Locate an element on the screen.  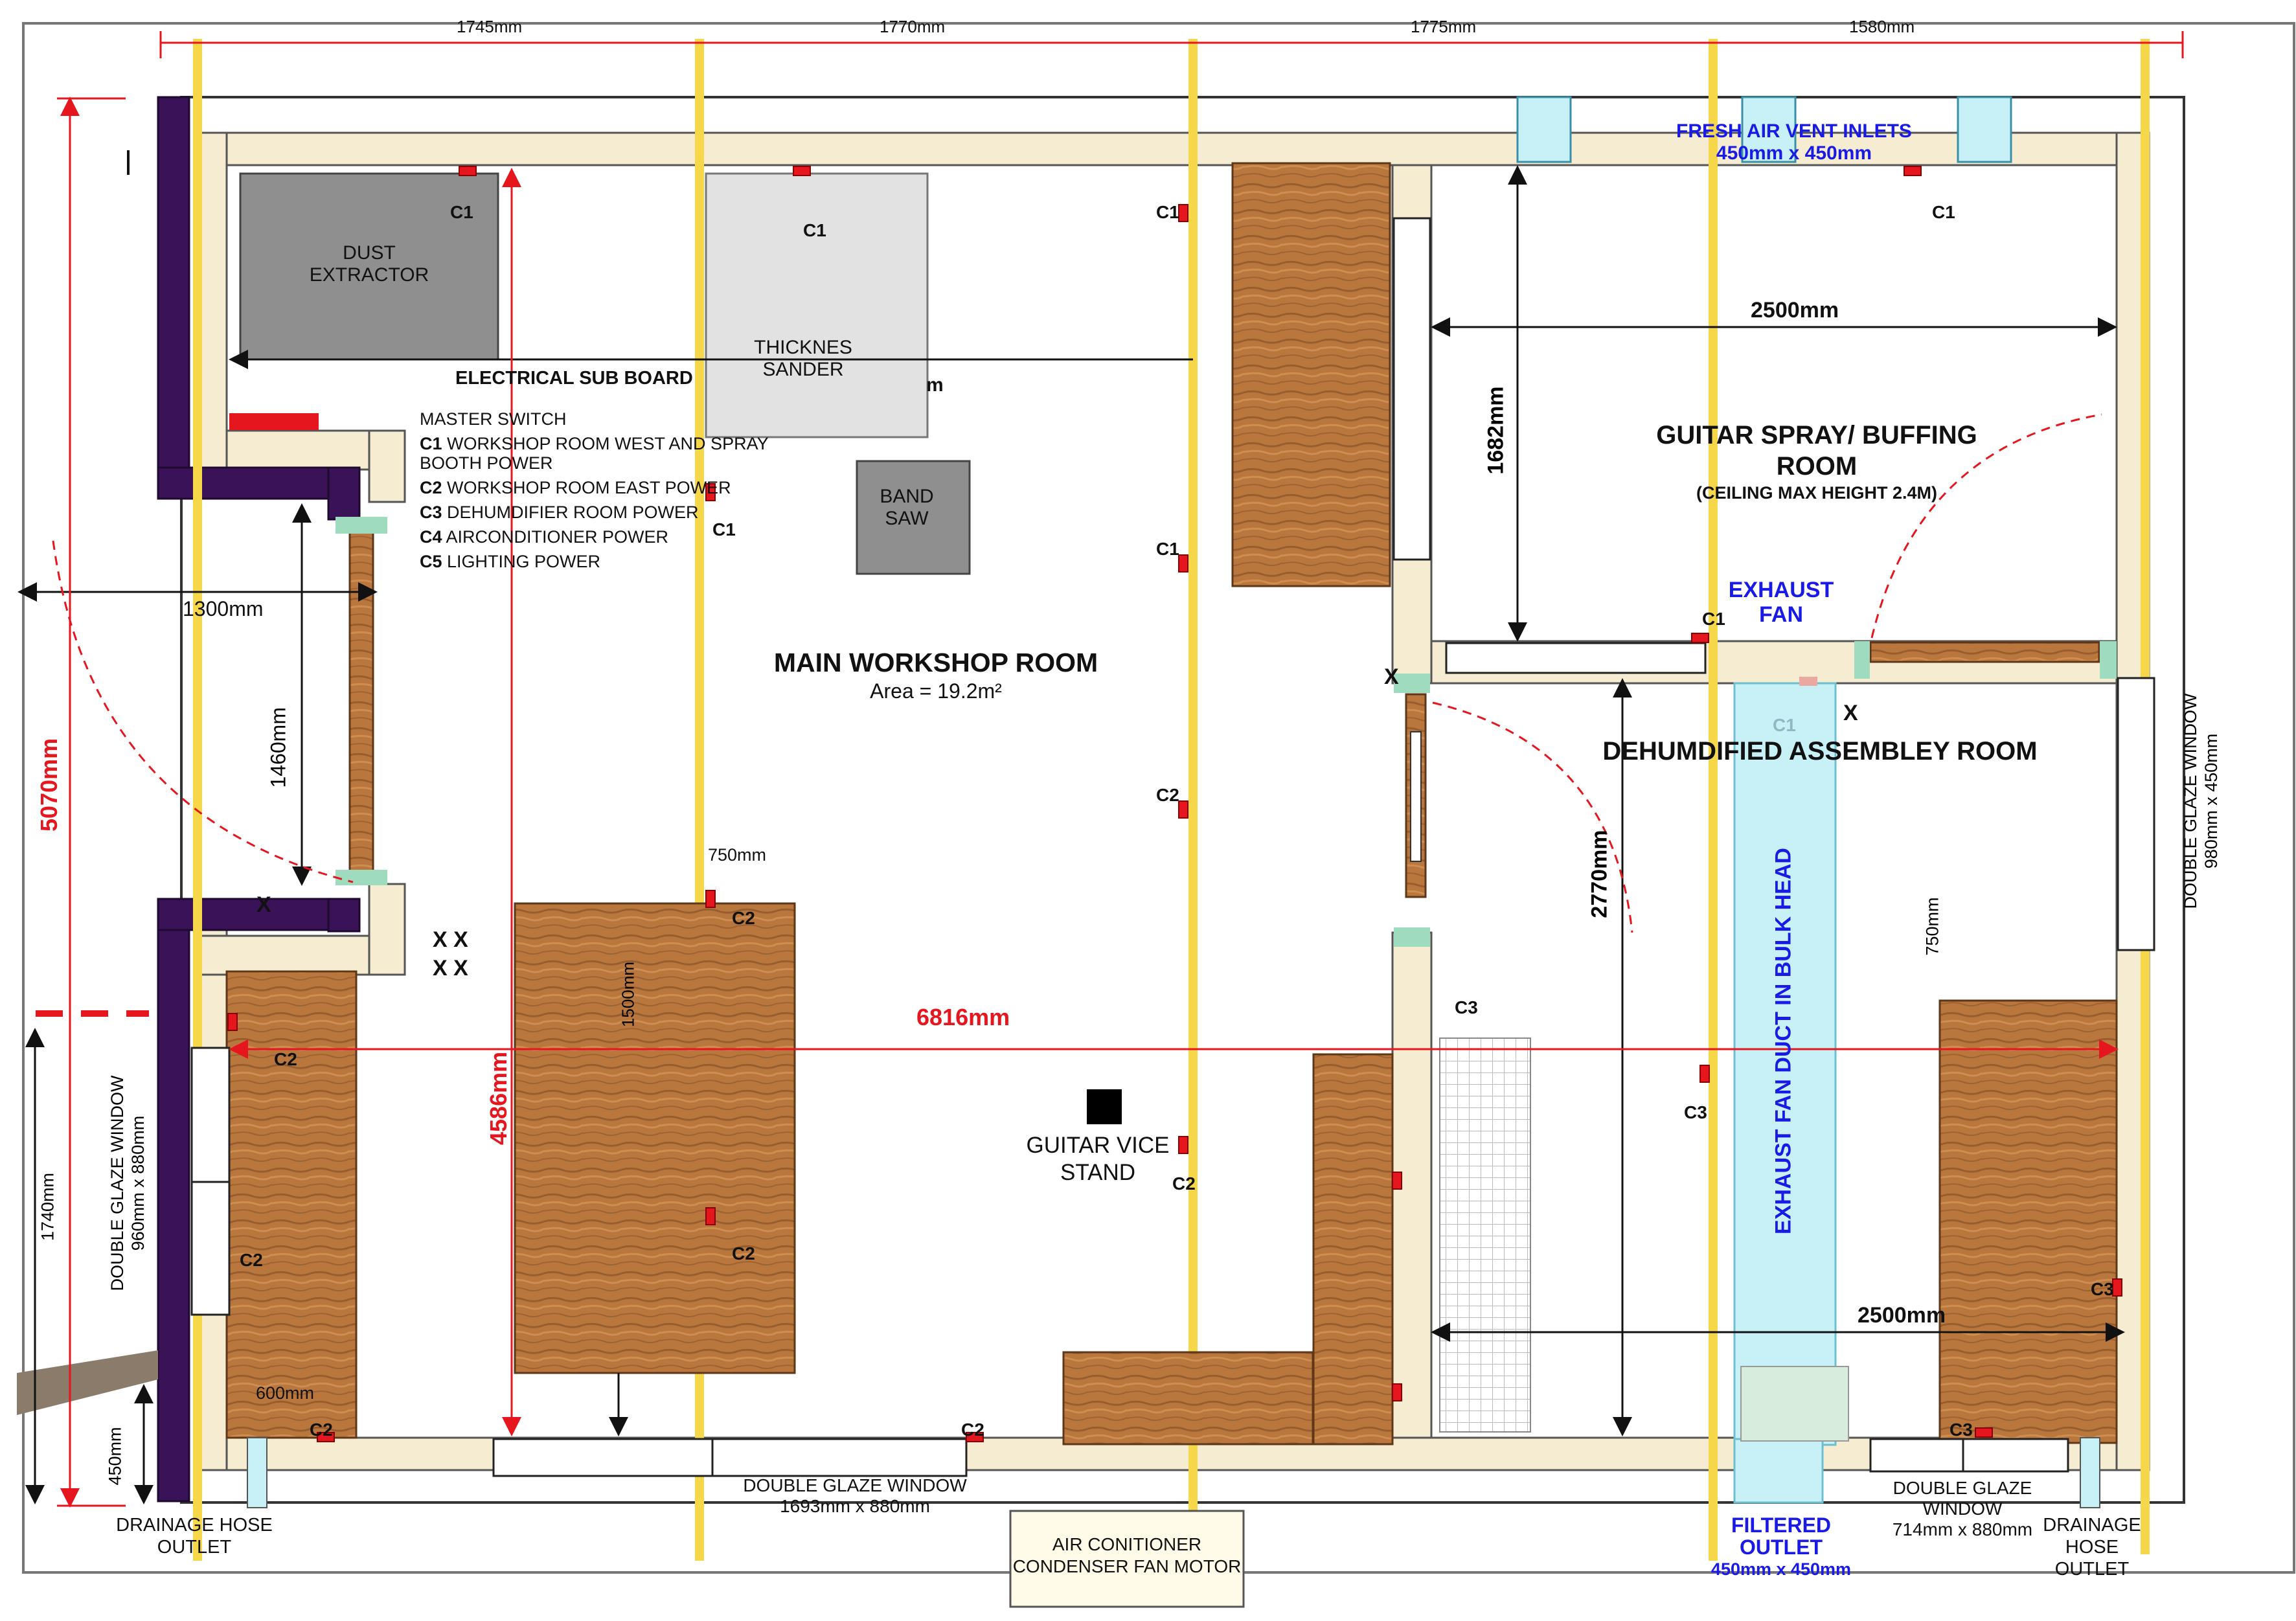
west-window-label: DOUBLE GLAZE WINDOW 960mm x 880mm is located at coordinates (128, 1183).